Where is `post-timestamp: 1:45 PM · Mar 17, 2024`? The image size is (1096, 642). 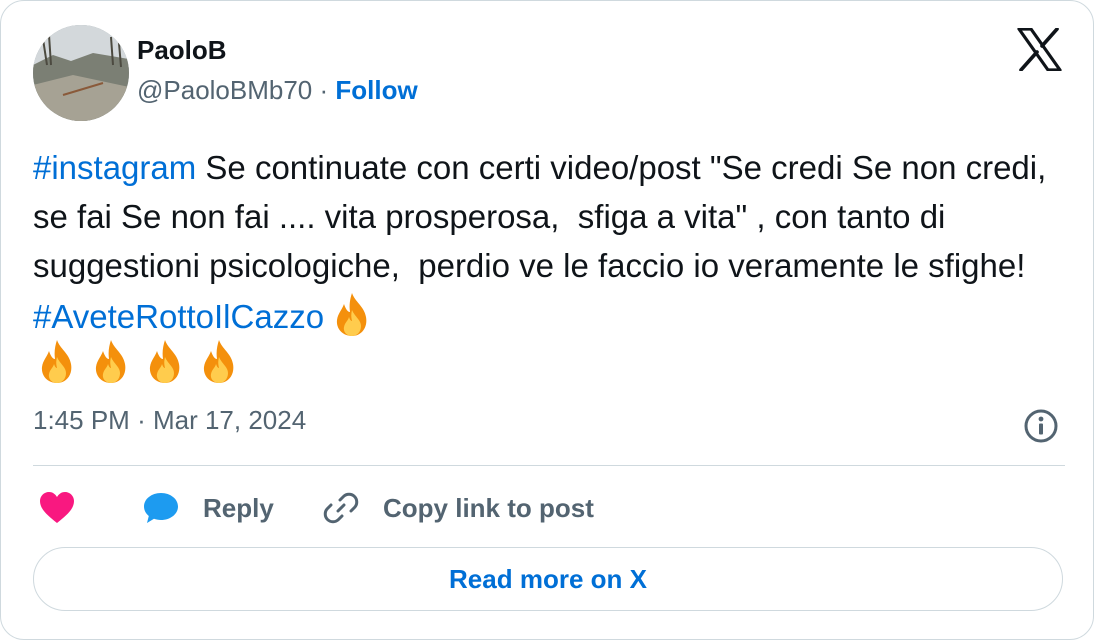
post-timestamp: 1:45 PM · Mar 17, 2024 is located at coordinates (169, 420).